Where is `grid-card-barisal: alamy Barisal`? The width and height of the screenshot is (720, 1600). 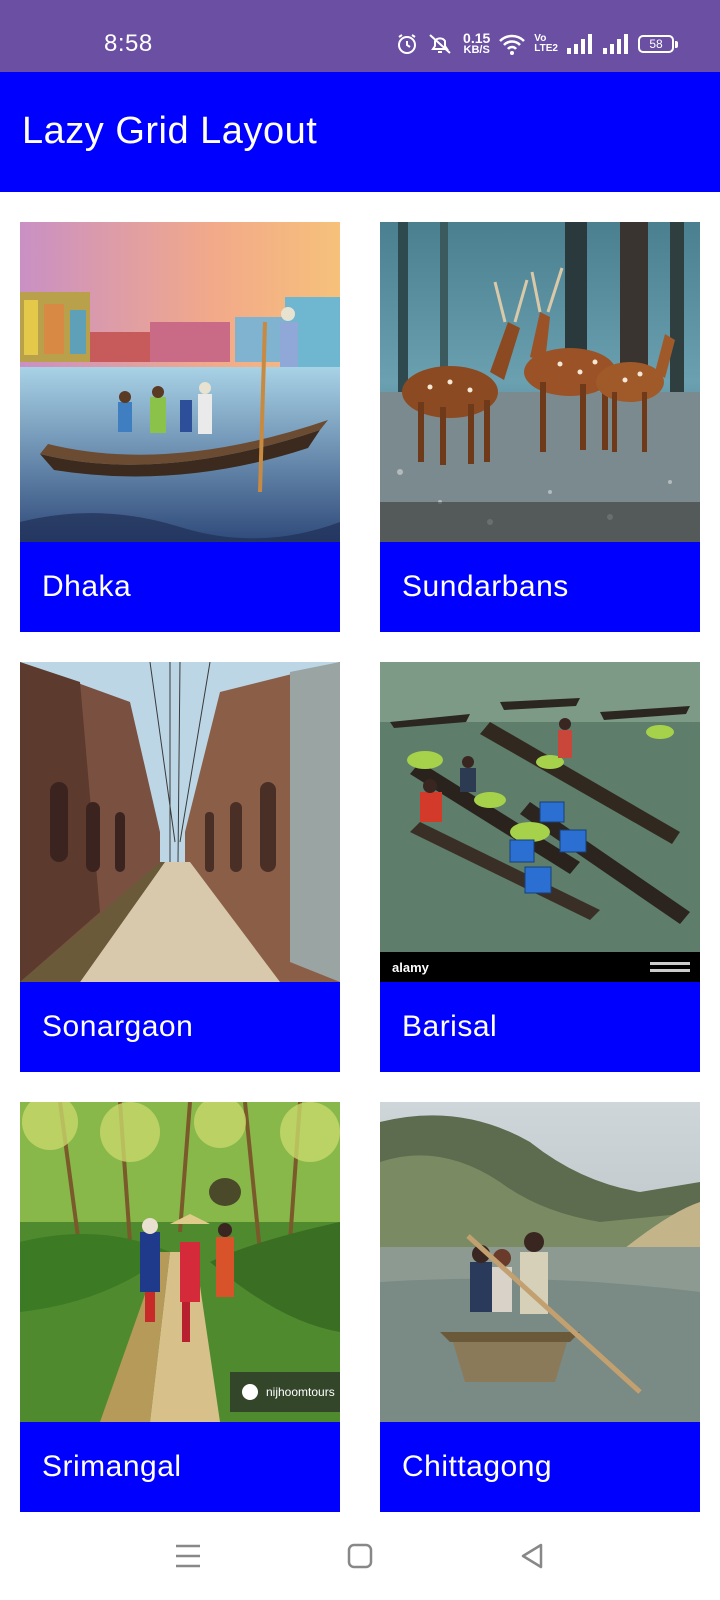
grid-card-barisal: alamy Barisal is located at coordinates (540, 867).